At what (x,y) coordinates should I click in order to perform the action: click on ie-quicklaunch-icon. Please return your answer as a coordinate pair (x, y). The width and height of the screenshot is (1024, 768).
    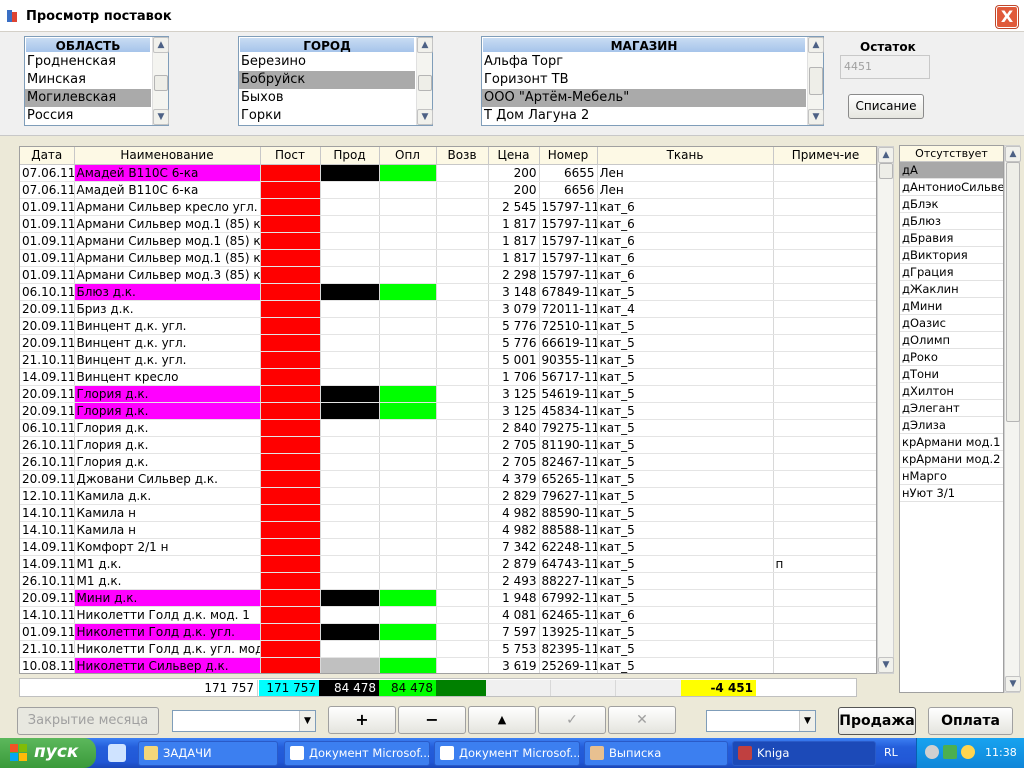
    Looking at the image, I should click on (117, 753).